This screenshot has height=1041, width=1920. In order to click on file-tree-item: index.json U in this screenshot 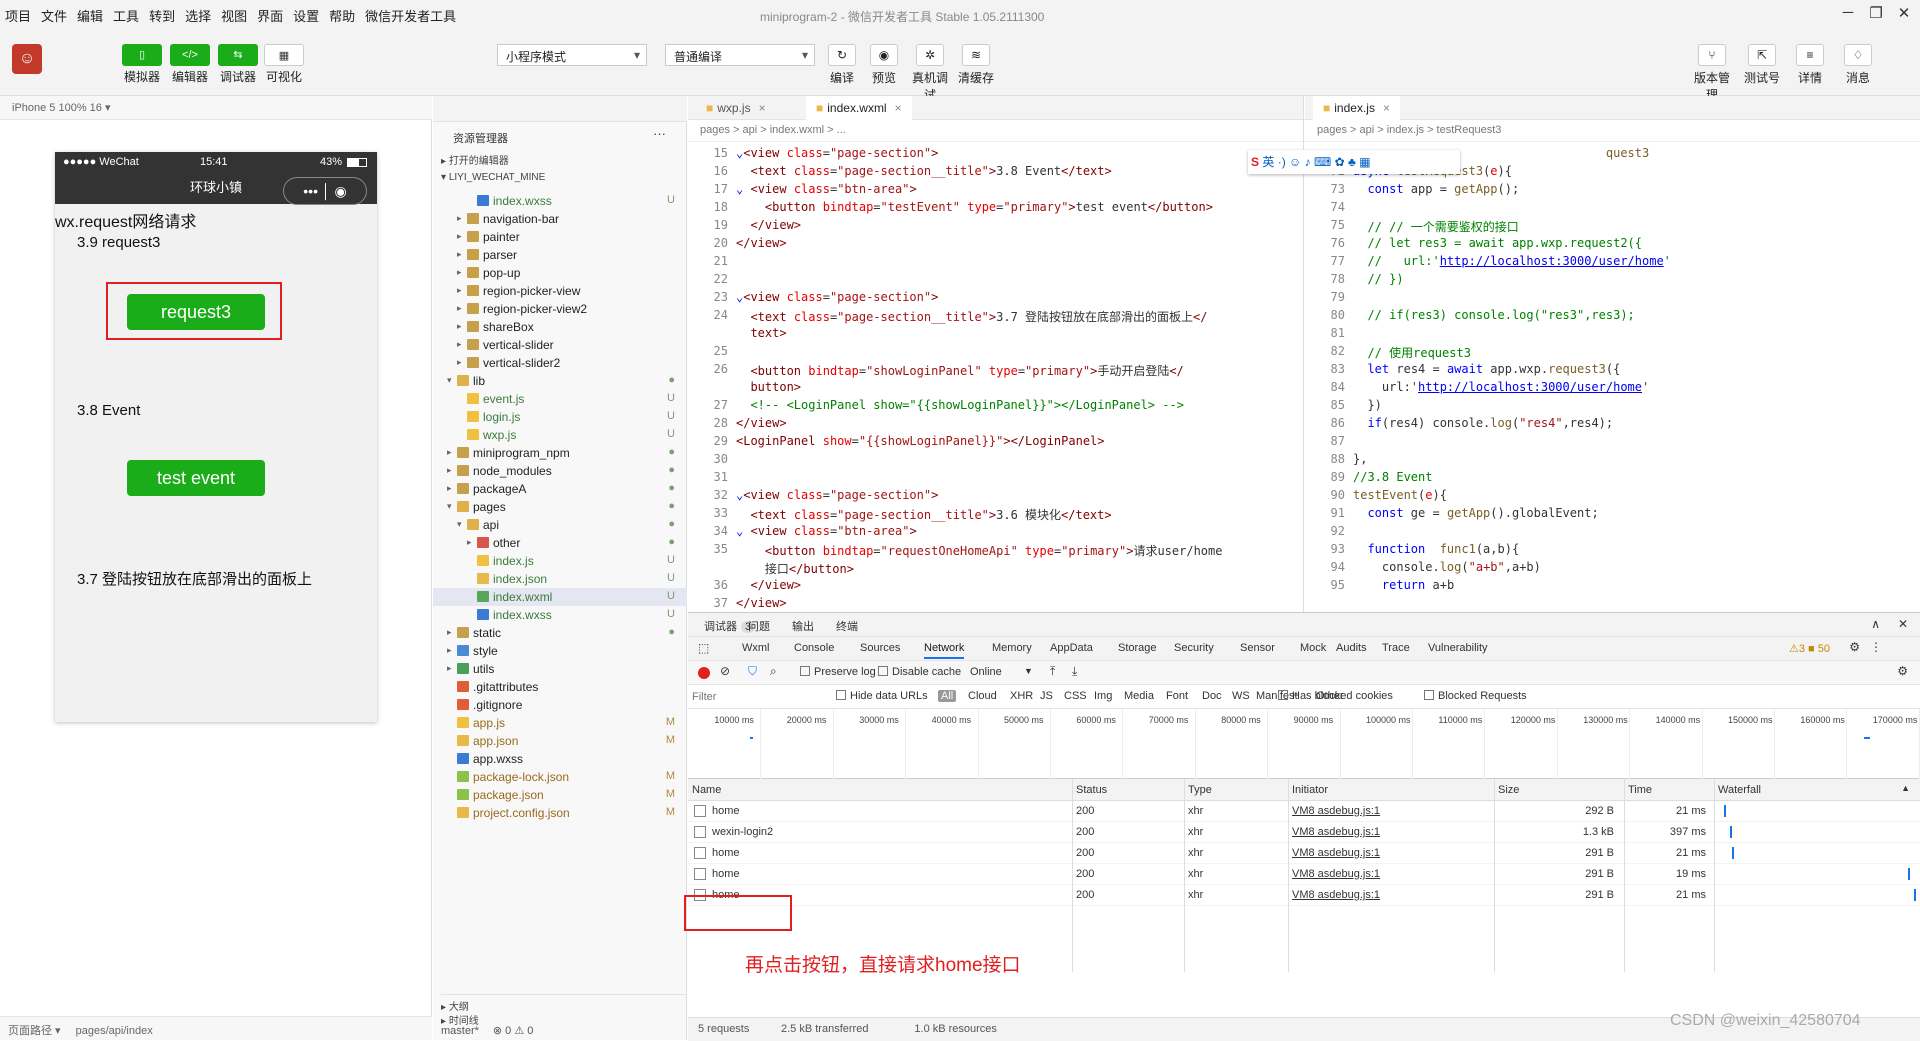, I will do `click(560, 579)`.